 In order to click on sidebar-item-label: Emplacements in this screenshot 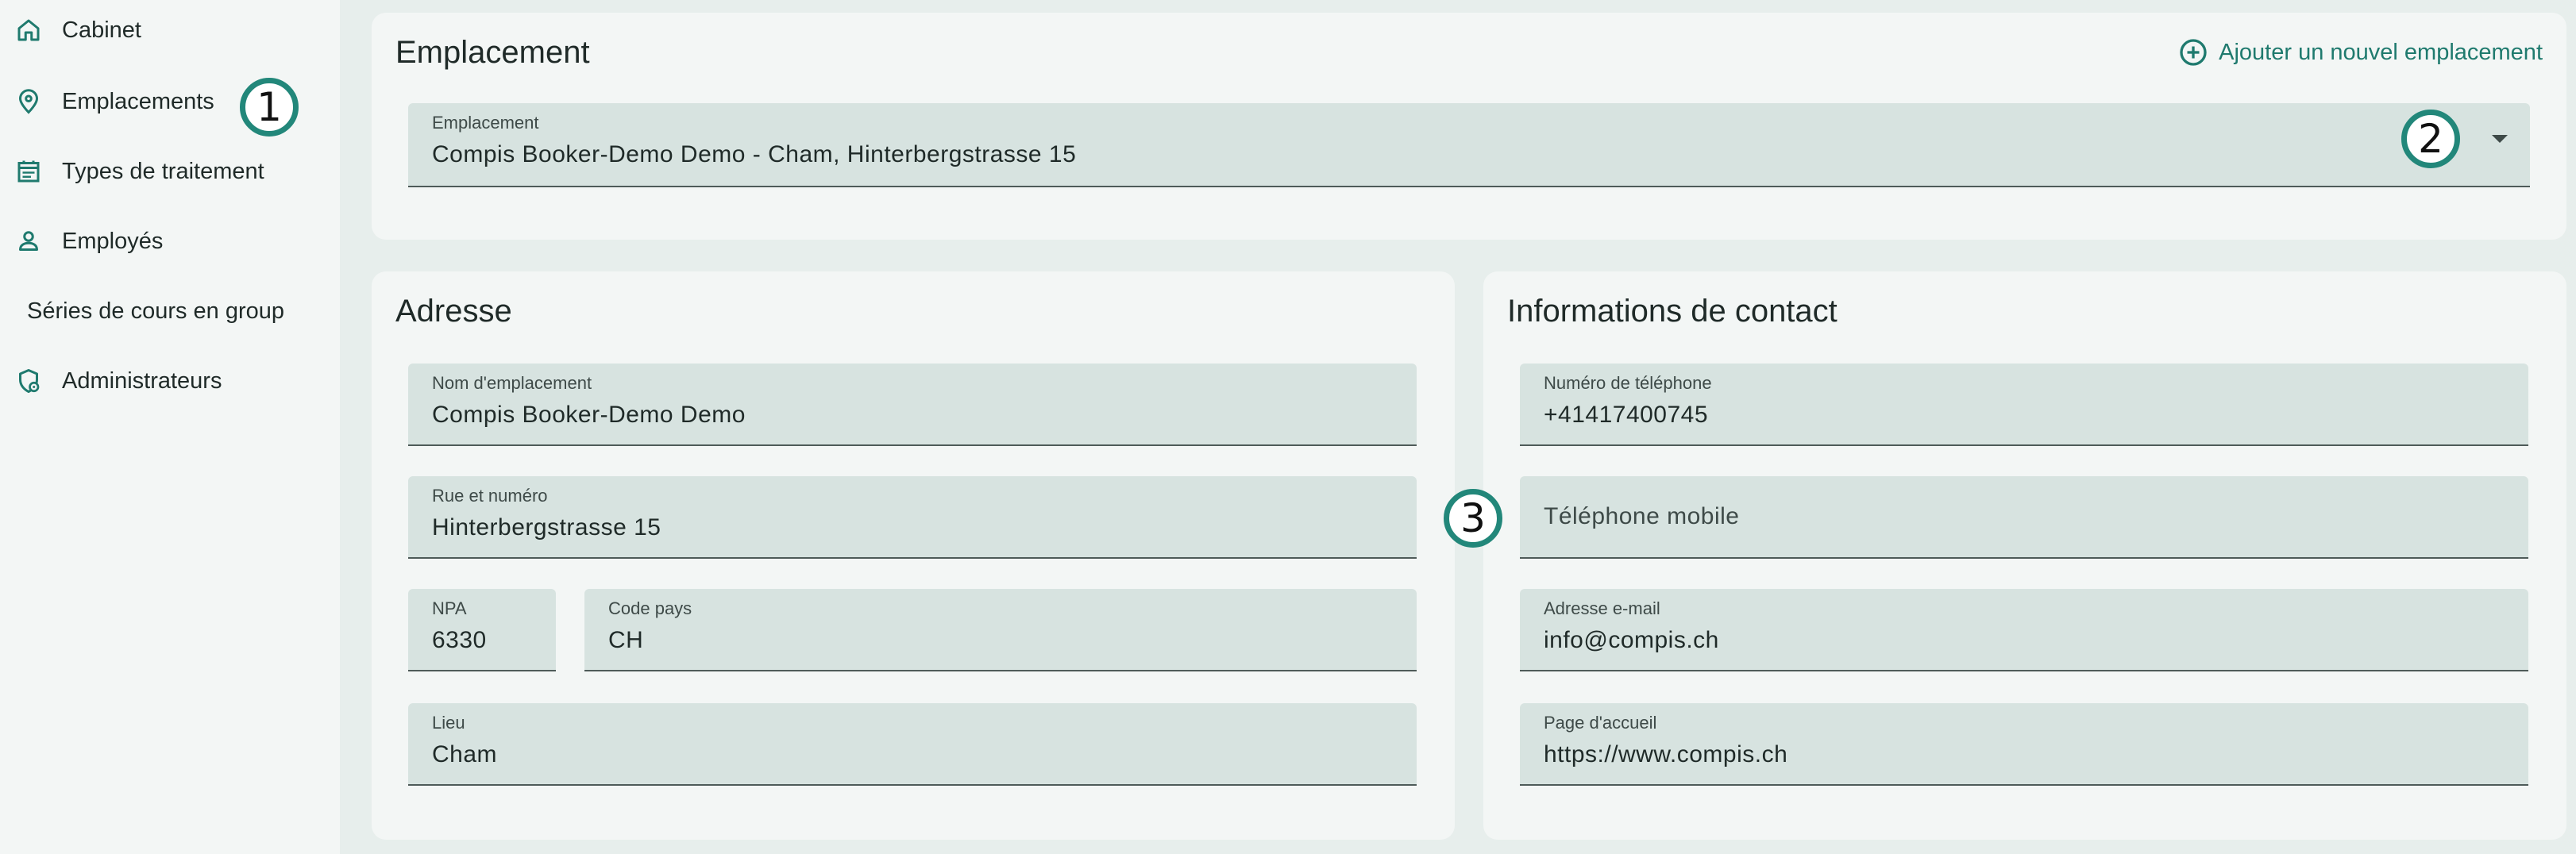, I will do `click(138, 101)`.